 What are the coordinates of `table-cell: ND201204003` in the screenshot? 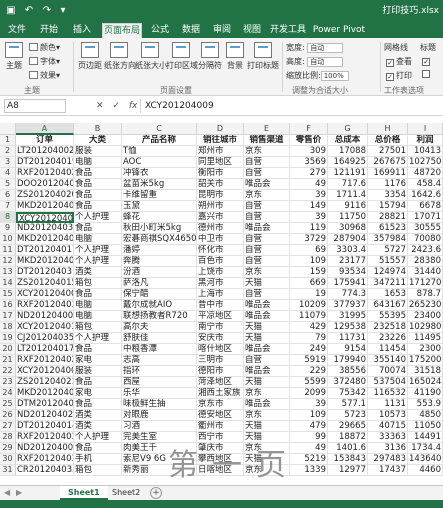 It's located at (45, 316).